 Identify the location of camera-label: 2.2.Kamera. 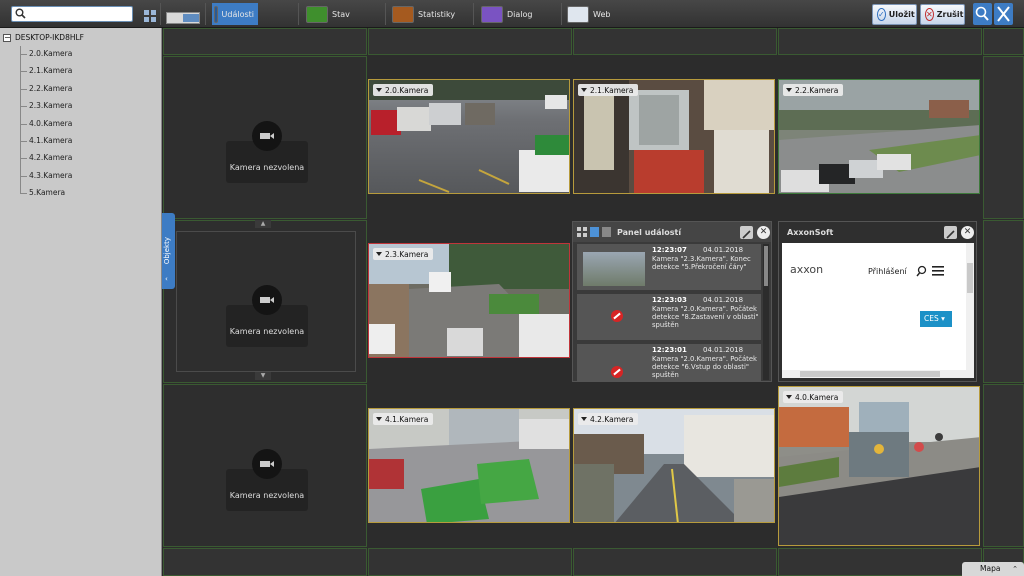
(813, 90).